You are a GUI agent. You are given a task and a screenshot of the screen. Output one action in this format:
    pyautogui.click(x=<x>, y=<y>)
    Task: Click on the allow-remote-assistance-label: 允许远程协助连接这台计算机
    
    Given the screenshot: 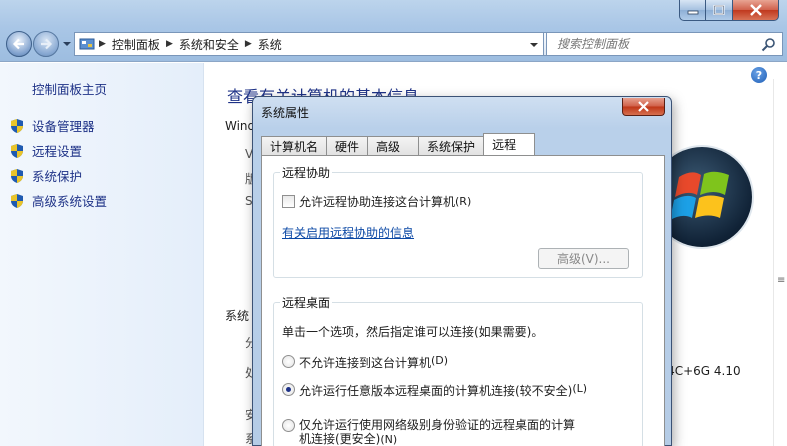 What is the action you would take?
    pyautogui.click(x=377, y=202)
    